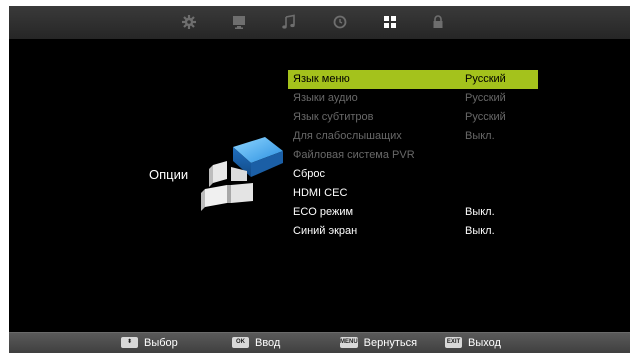 The height and width of the screenshot is (358, 639). Describe the element at coordinates (149, 343) in the screenshot. I see `hint-select: ⬍ Выбор` at that location.